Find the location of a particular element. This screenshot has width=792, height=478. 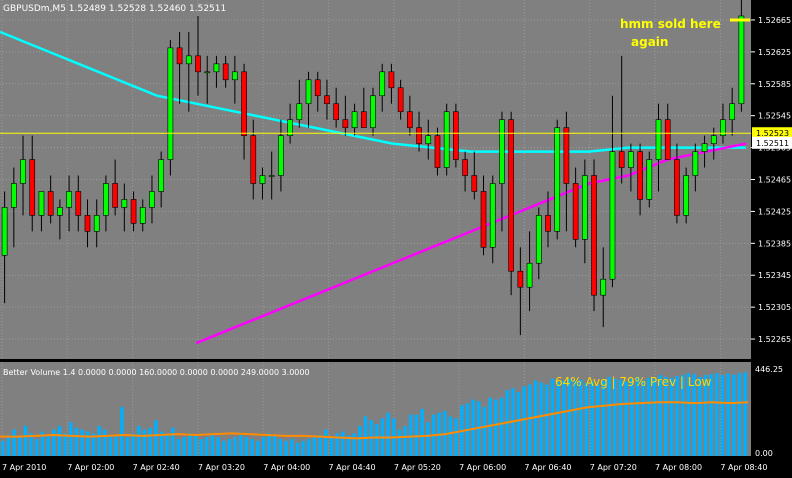

annotation-line1: hmm sold here is located at coordinates (670, 24).